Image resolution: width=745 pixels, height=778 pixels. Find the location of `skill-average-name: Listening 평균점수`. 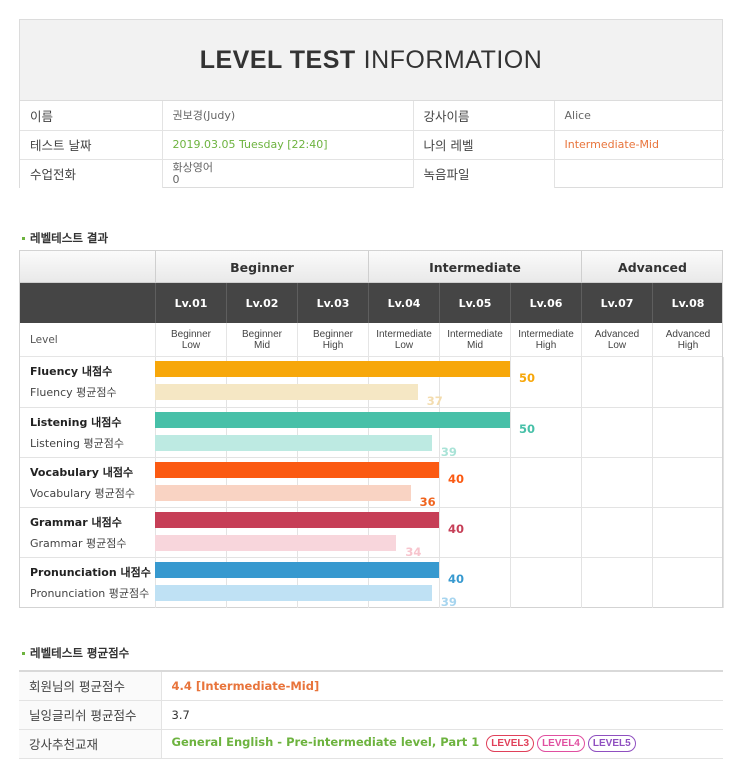

skill-average-name: Listening 평균점수 is located at coordinates (77, 443).